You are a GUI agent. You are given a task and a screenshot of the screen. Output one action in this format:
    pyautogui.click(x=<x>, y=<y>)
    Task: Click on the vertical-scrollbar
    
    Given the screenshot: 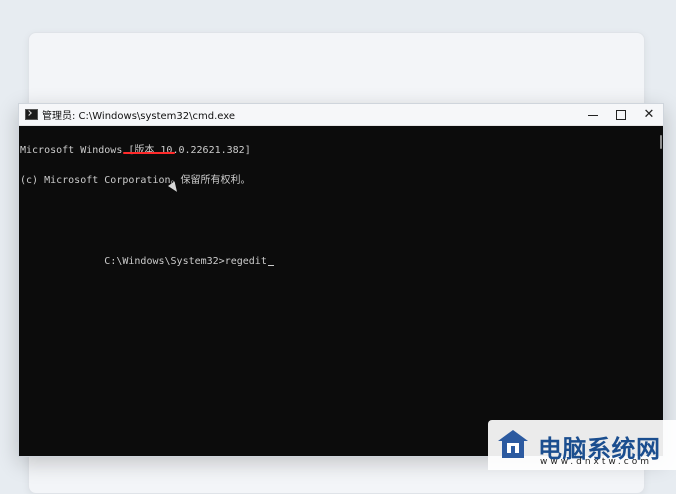 What is the action you would take?
    pyautogui.click(x=661, y=142)
    